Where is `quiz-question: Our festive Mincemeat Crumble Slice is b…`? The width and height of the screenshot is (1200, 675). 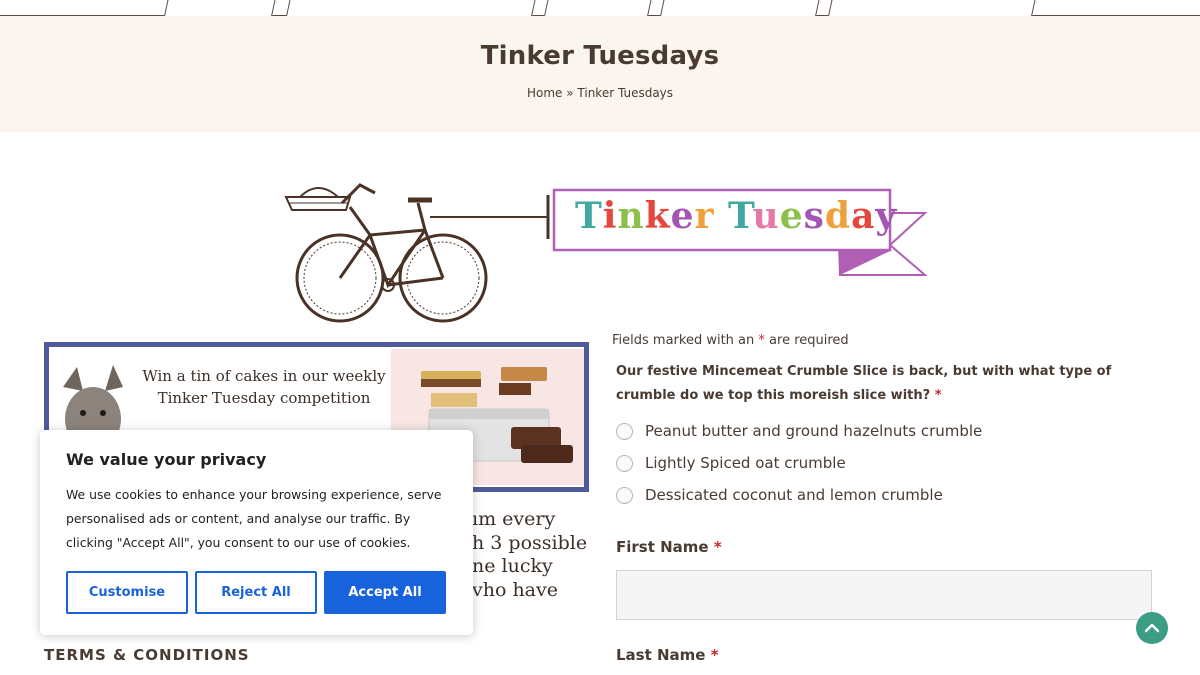 quiz-question: Our festive Mincemeat Crumble Slice is b… is located at coordinates (881, 384).